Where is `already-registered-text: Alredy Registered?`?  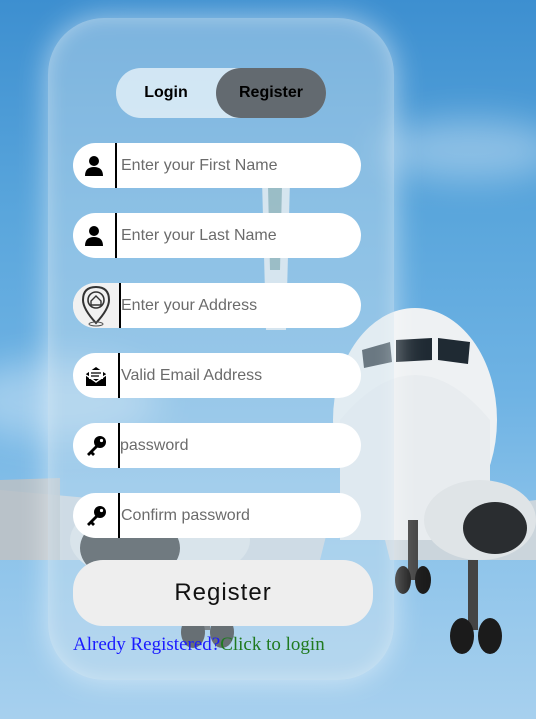
already-registered-text: Alredy Registered? is located at coordinates (147, 644).